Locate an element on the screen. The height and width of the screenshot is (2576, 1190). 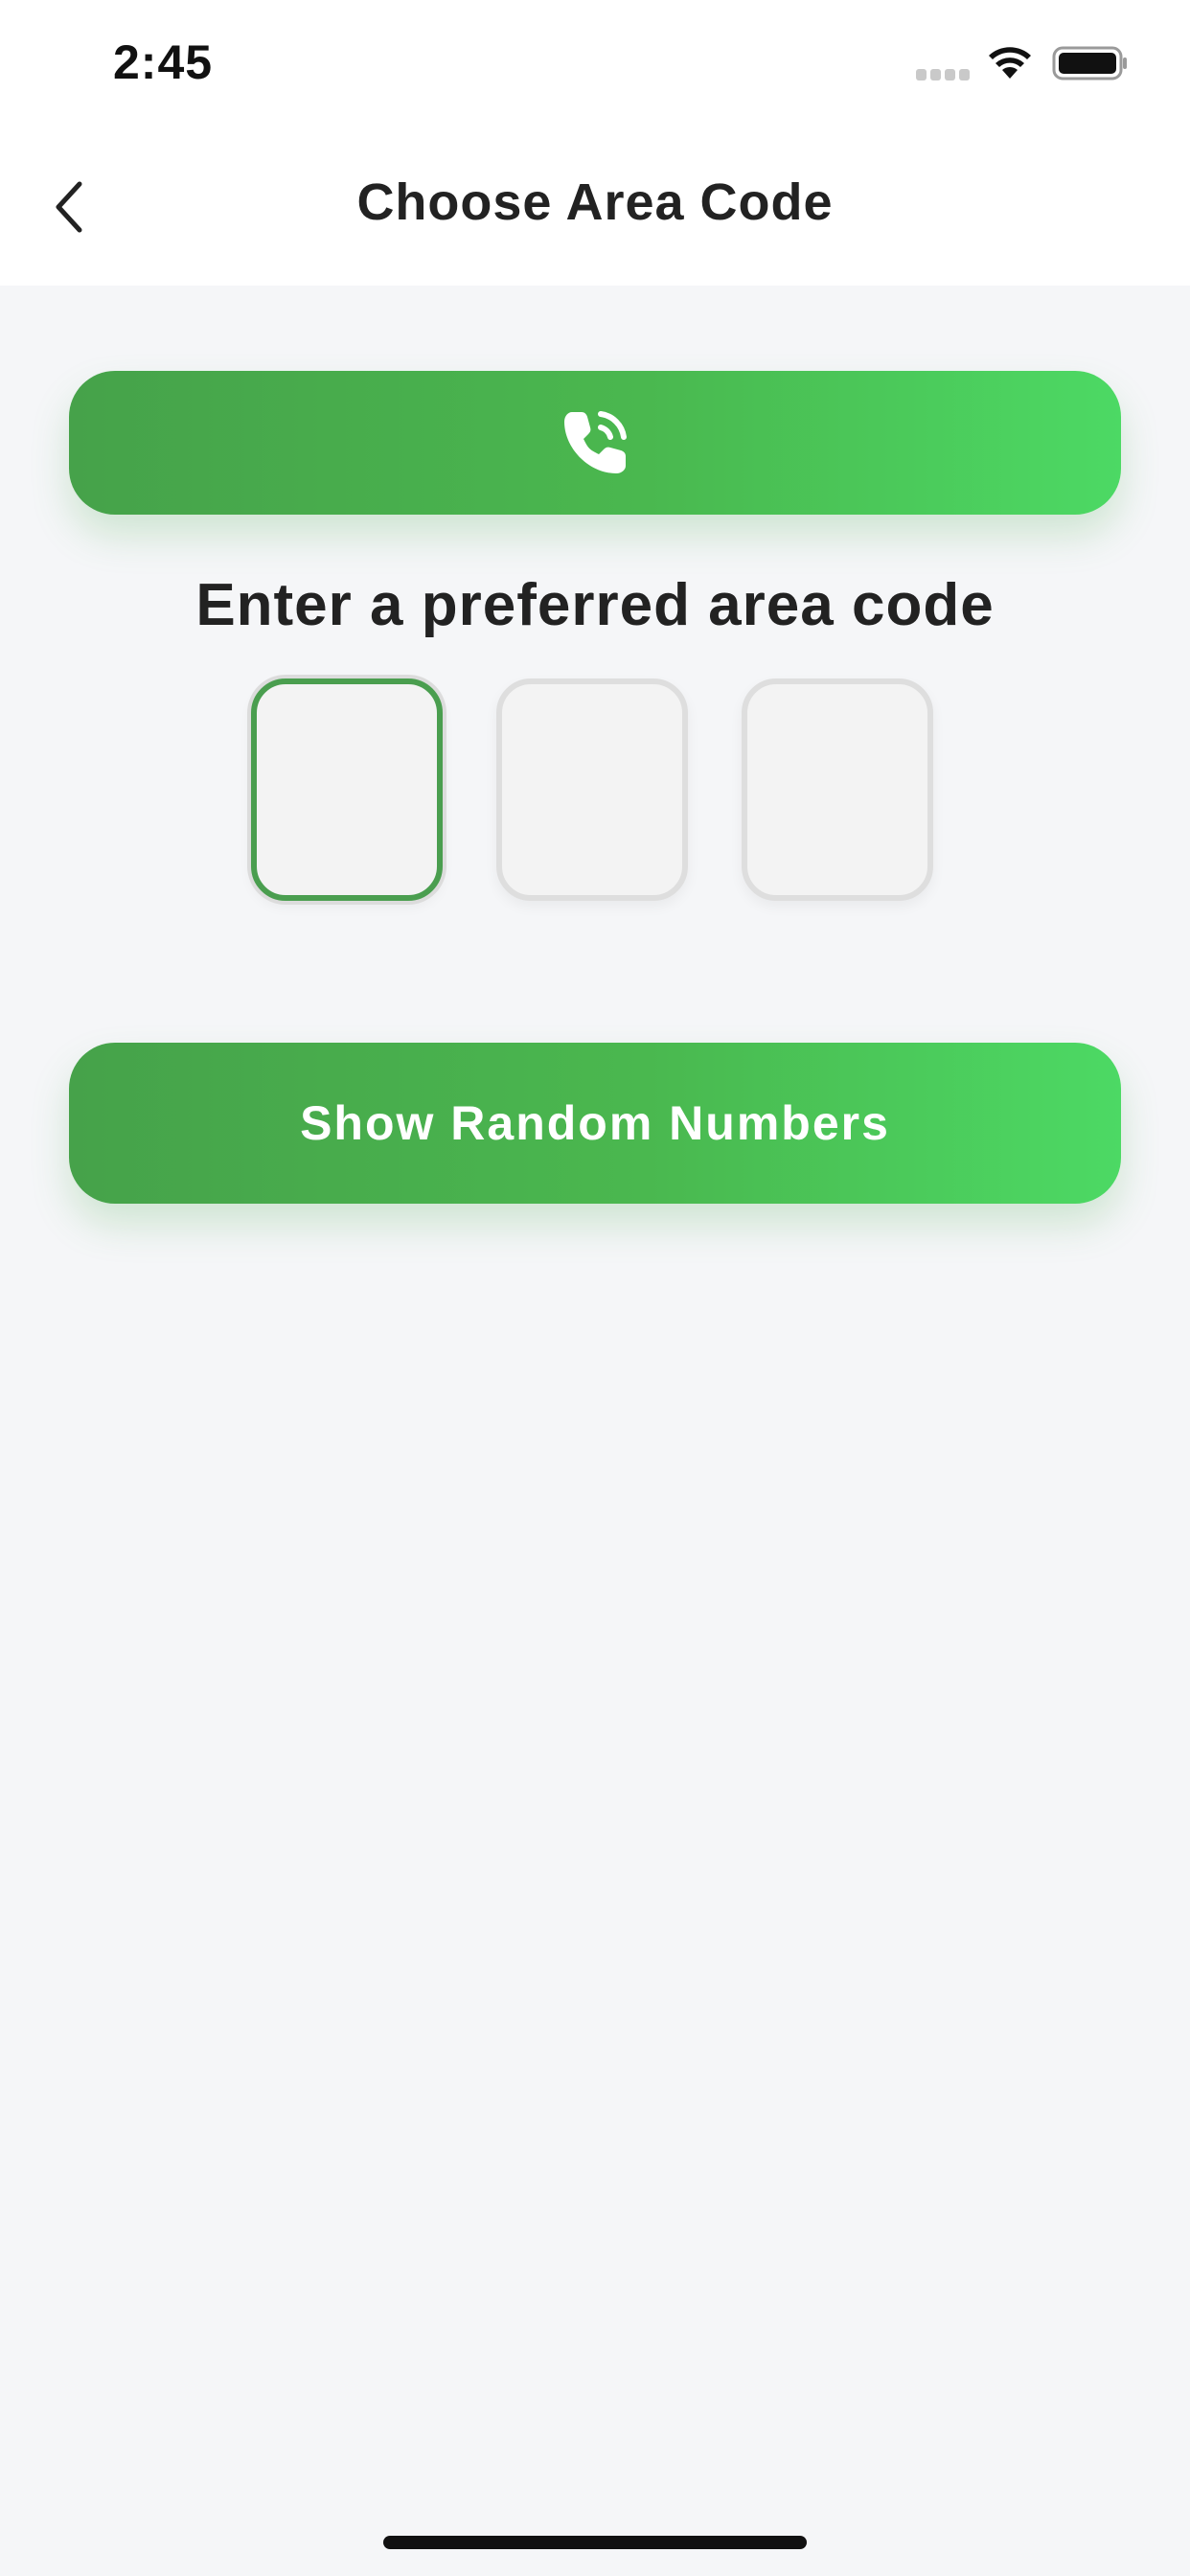
battery-icon is located at coordinates (1090, 63).